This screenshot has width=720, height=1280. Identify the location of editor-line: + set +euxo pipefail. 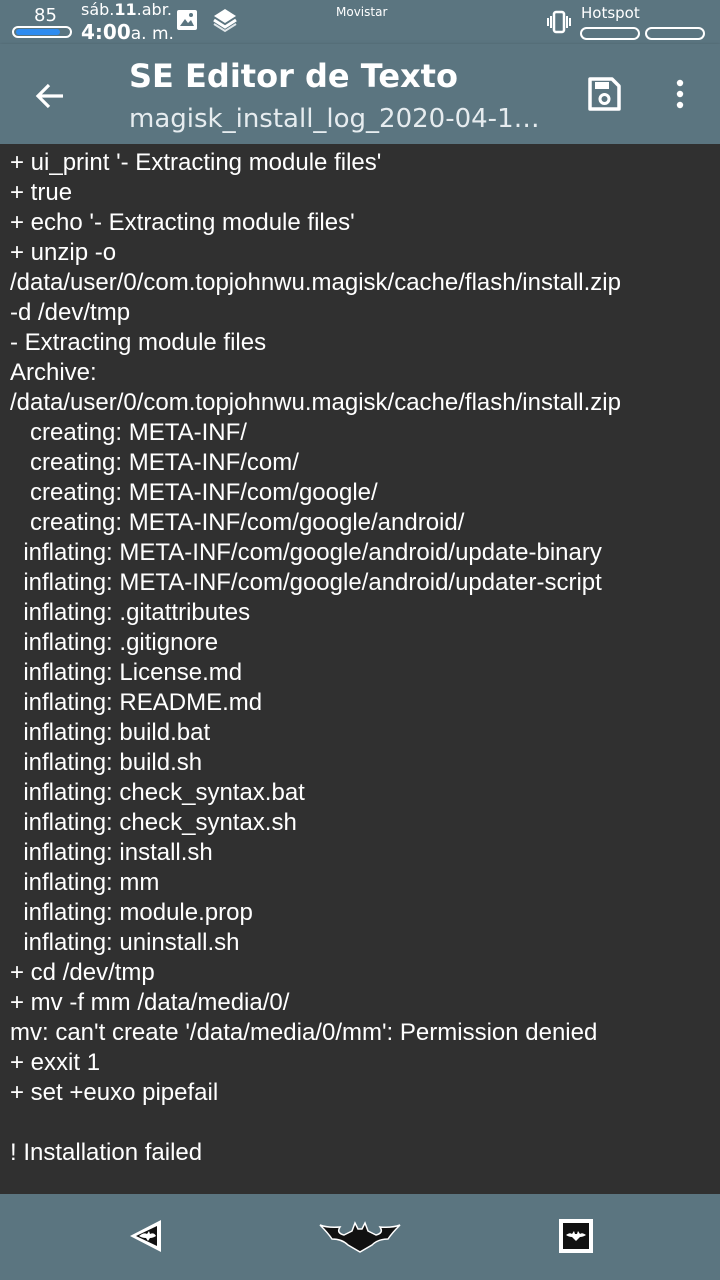
(114, 1092).